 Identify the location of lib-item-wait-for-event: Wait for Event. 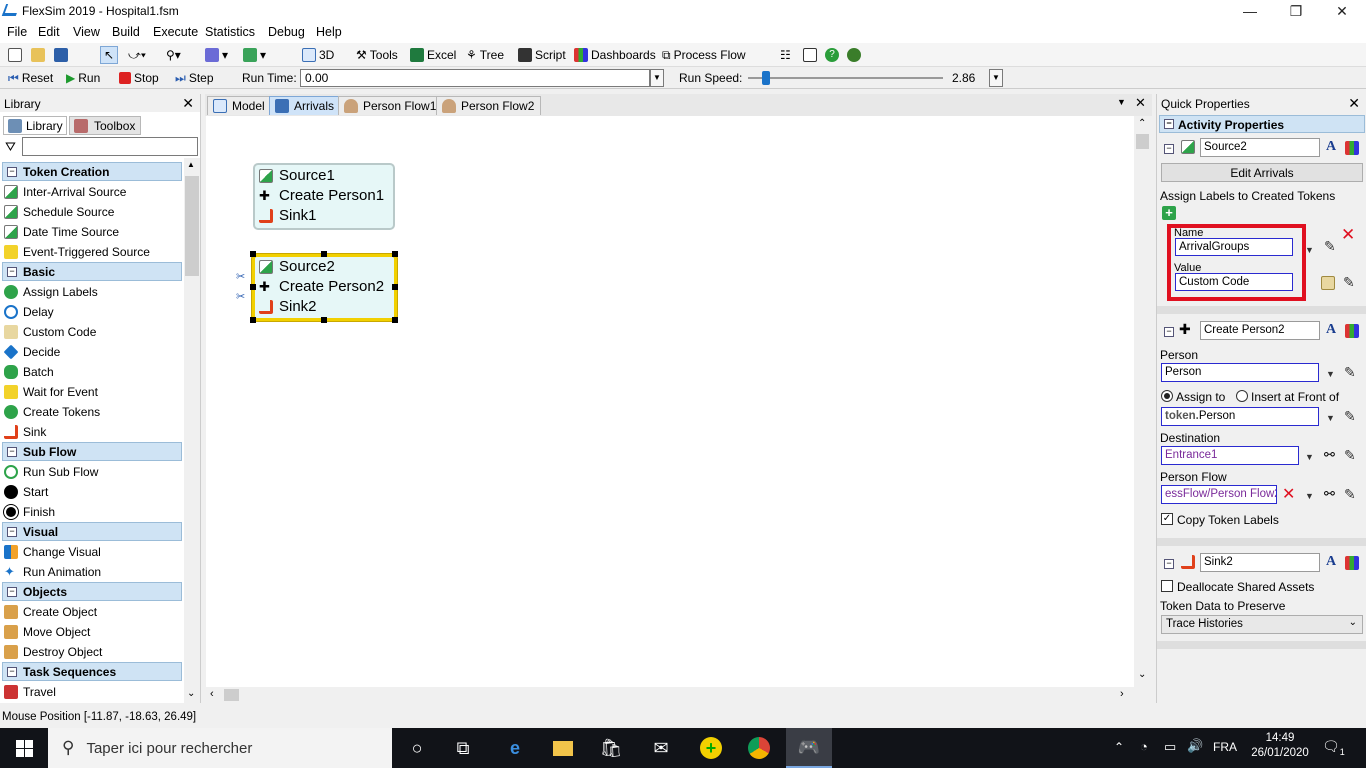
(51, 392).